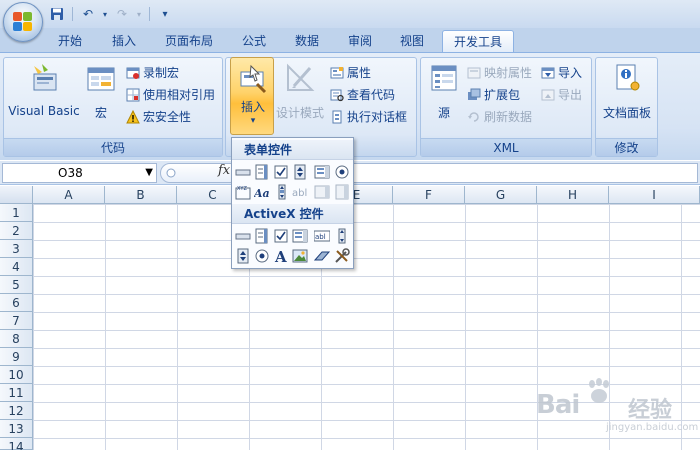 The height and width of the screenshot is (450, 700). Describe the element at coordinates (561, 95) in the screenshot. I see `xml-export-button: 导出` at that location.